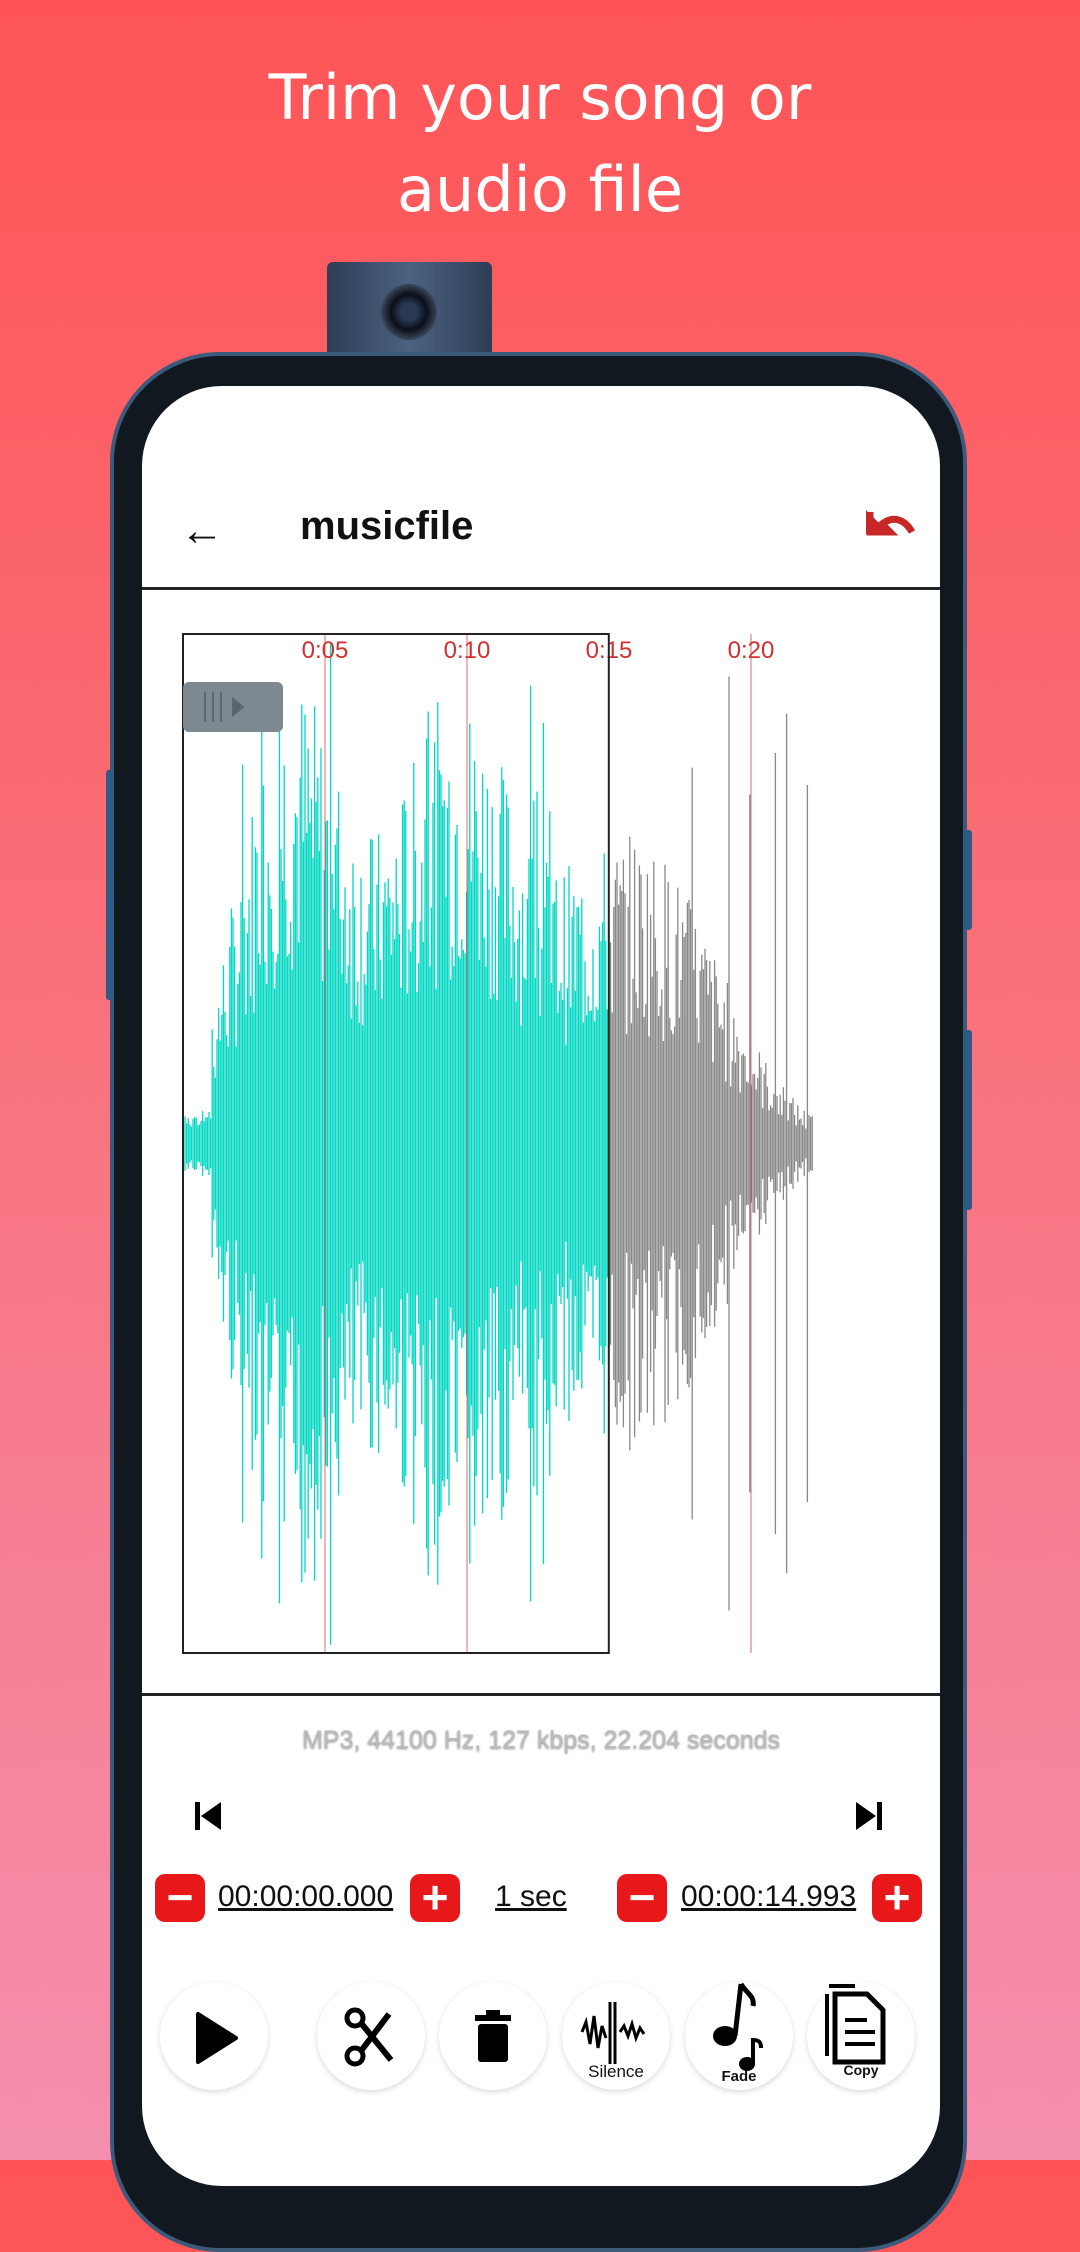 The height and width of the screenshot is (2252, 1080). I want to click on headline-line-1: Trim your song or, so click(540, 97).